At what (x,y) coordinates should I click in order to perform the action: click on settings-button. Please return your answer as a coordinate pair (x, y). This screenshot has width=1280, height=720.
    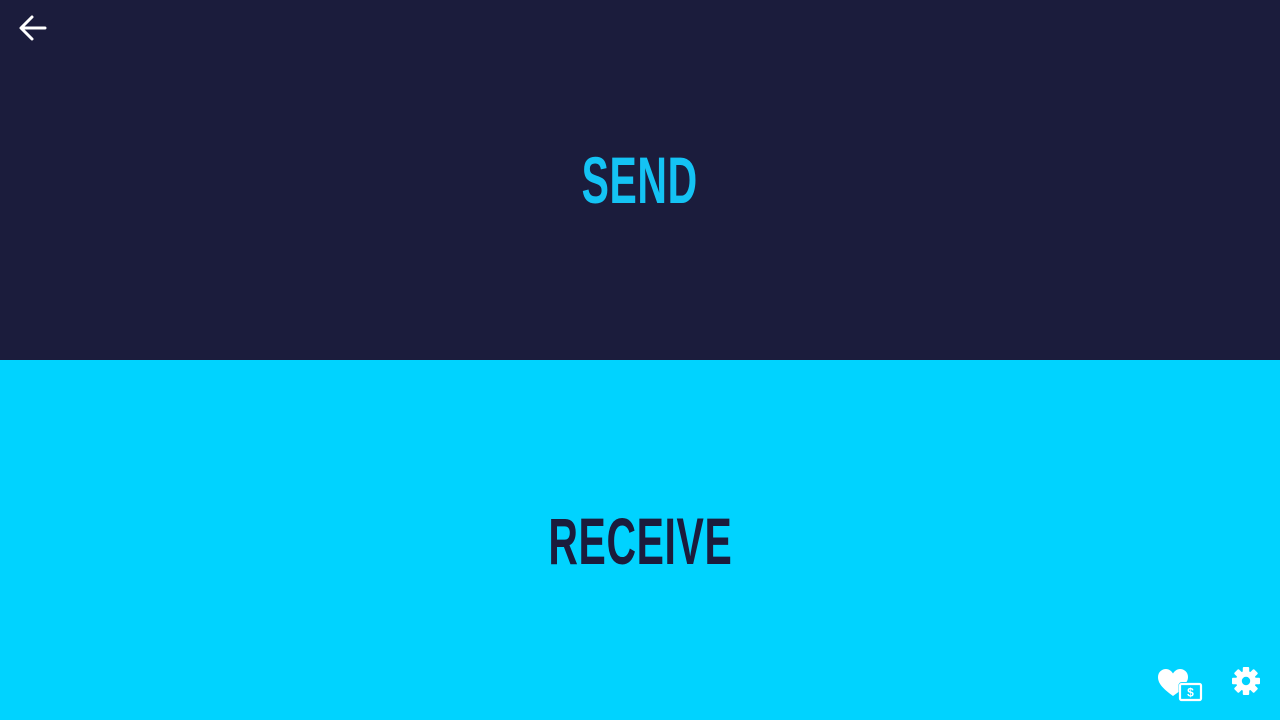
    Looking at the image, I should click on (1246, 682).